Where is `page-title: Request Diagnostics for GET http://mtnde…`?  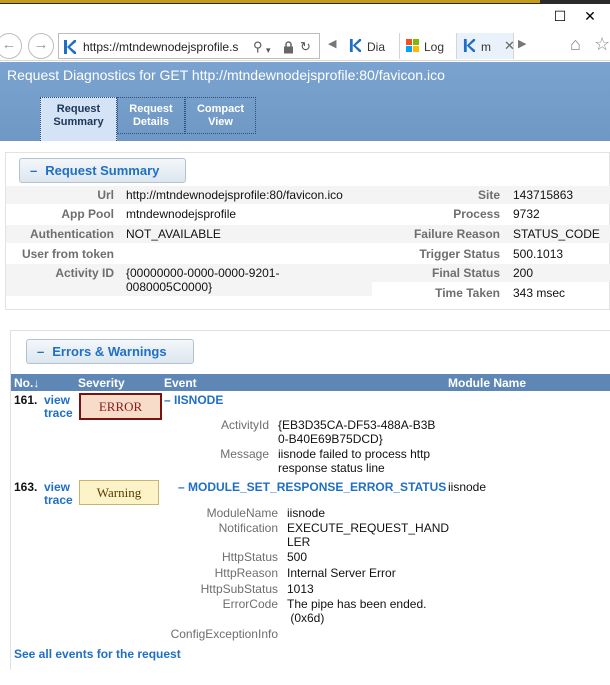 page-title: Request Diagnostics for GET http://mtnde… is located at coordinates (226, 75).